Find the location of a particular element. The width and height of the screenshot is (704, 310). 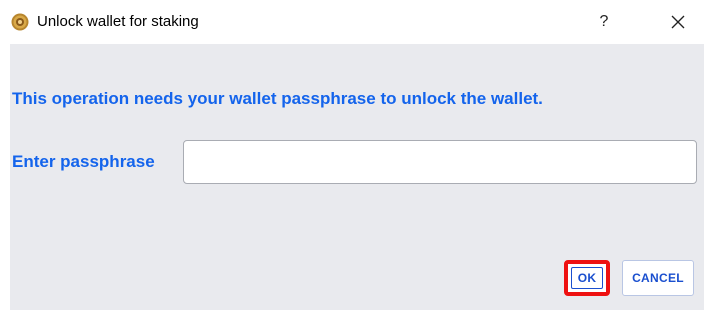

passphrase-label: Enter passphrase is located at coordinates (83, 161).